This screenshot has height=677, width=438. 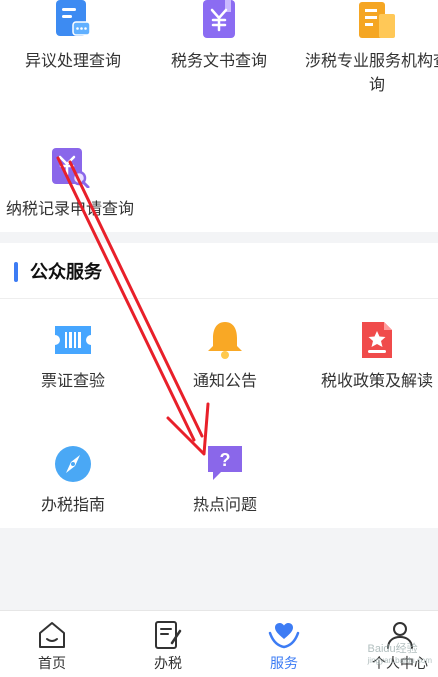 I want to click on tab-home: 首页, so click(x=52, y=644).